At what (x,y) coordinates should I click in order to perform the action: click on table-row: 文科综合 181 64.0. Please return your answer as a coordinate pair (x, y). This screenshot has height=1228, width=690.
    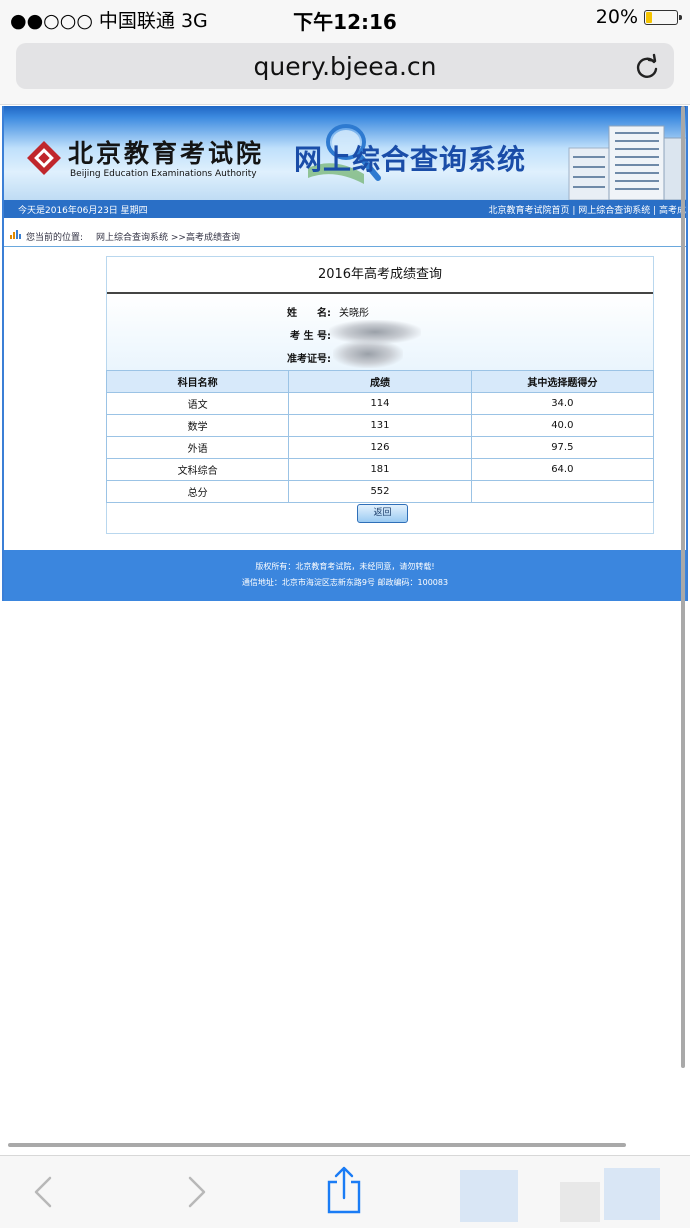
    Looking at the image, I should click on (380, 469).